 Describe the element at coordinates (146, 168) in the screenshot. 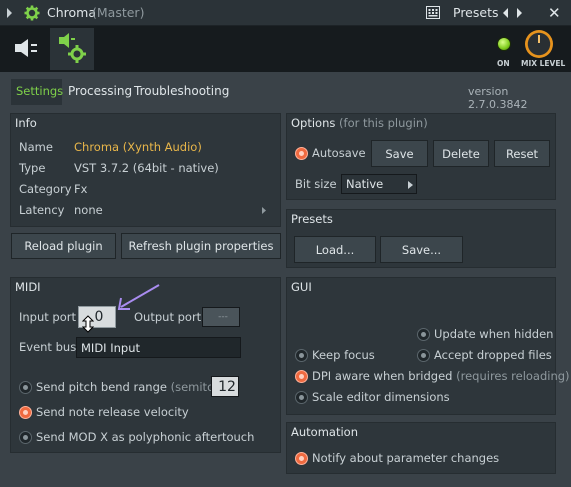

I see `type-value: VST 3.7.2 (64bit - native)` at that location.